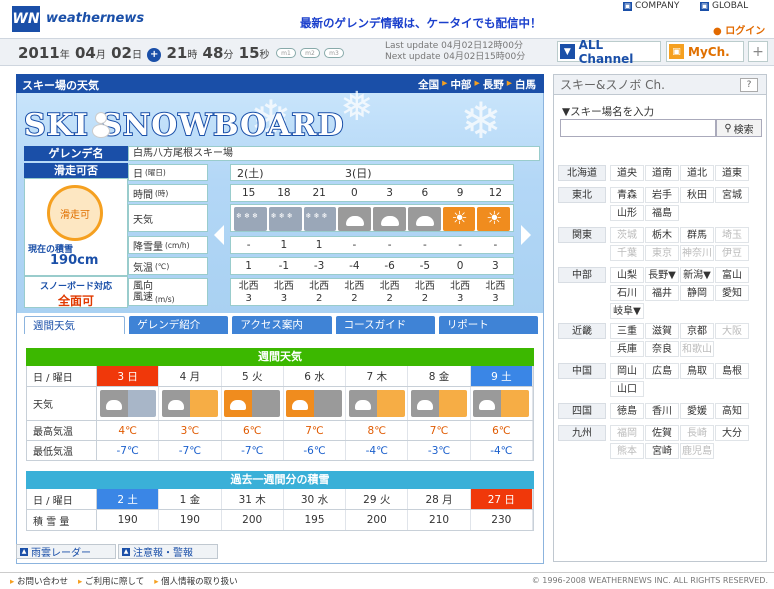  Describe the element at coordinates (608, 112) in the screenshot. I see `search-label: ▼スキー場名を入力` at that location.